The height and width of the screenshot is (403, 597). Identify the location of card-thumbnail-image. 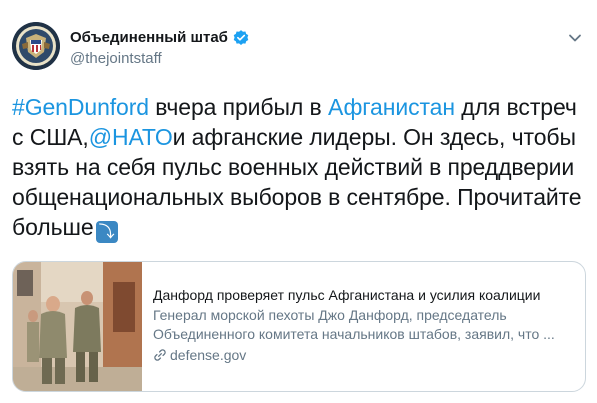
(77, 326).